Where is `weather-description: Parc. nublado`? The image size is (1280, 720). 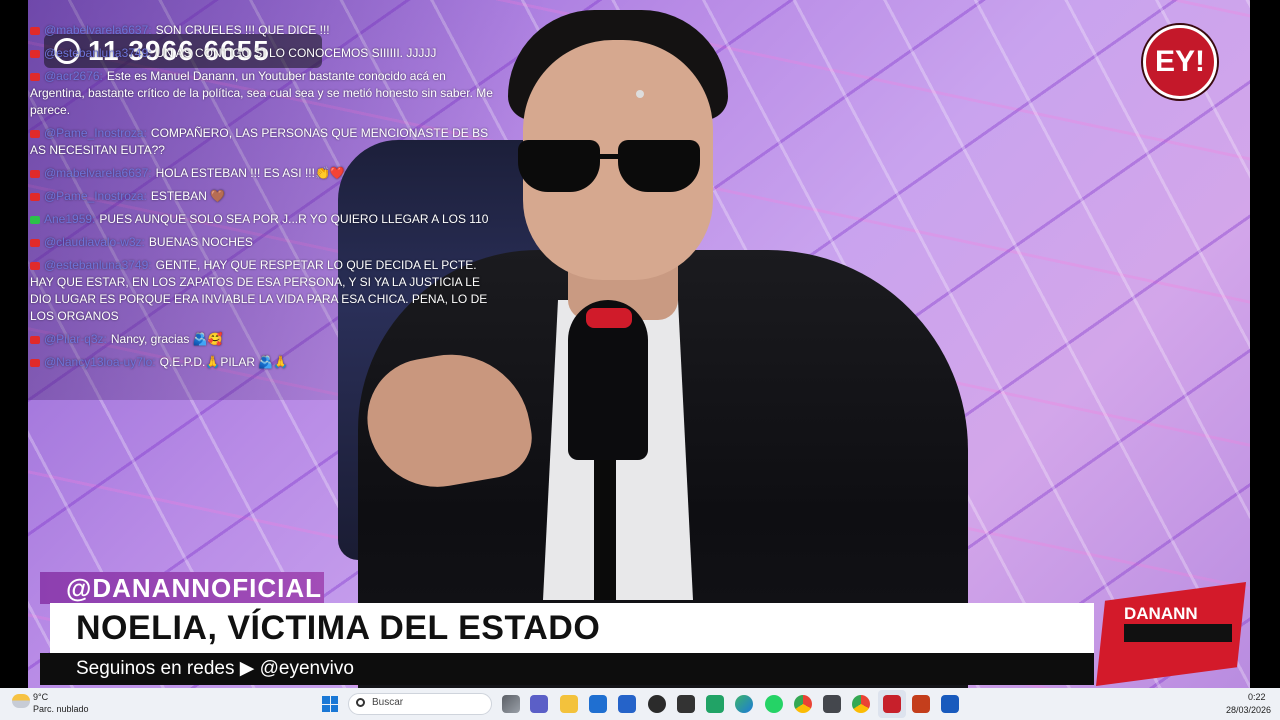
weather-description: Parc. nublado is located at coordinates (61, 709).